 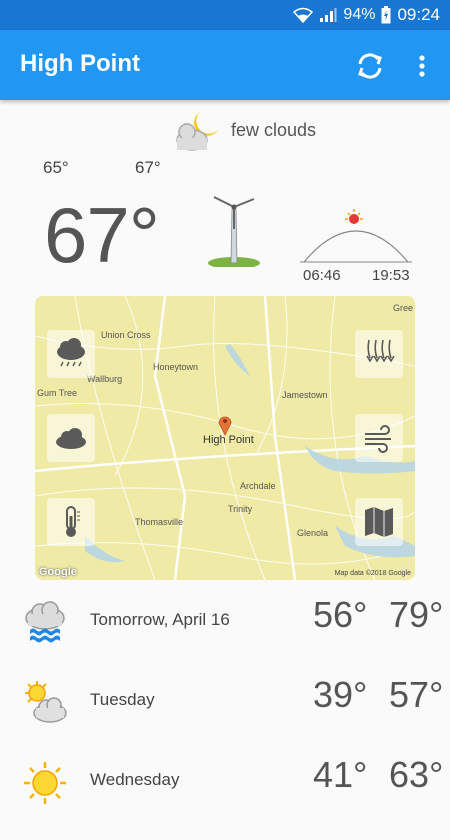 I want to click on forecast-day: Tomorrow, April 16, so click(x=160, y=619).